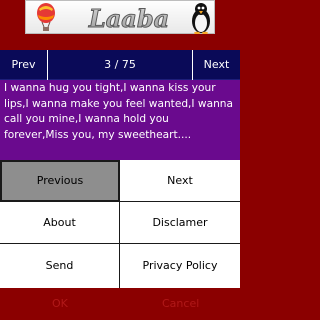 The width and height of the screenshot is (320, 320). What do you see at coordinates (120, 304) in the screenshot?
I see `softkey-bar: OK Cancel` at bounding box center [120, 304].